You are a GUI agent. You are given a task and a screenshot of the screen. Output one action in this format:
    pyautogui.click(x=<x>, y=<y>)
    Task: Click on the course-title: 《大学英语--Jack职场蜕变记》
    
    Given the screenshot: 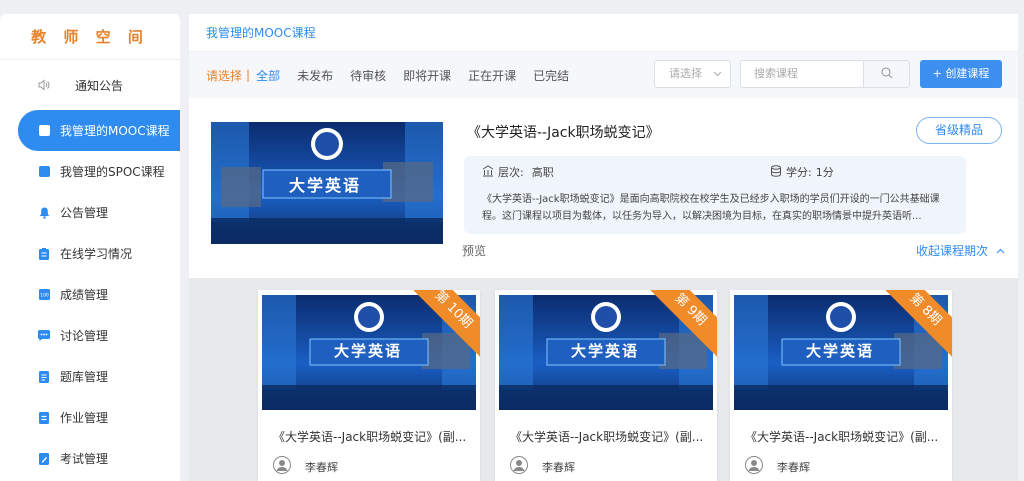 What is the action you would take?
    pyautogui.click(x=563, y=133)
    